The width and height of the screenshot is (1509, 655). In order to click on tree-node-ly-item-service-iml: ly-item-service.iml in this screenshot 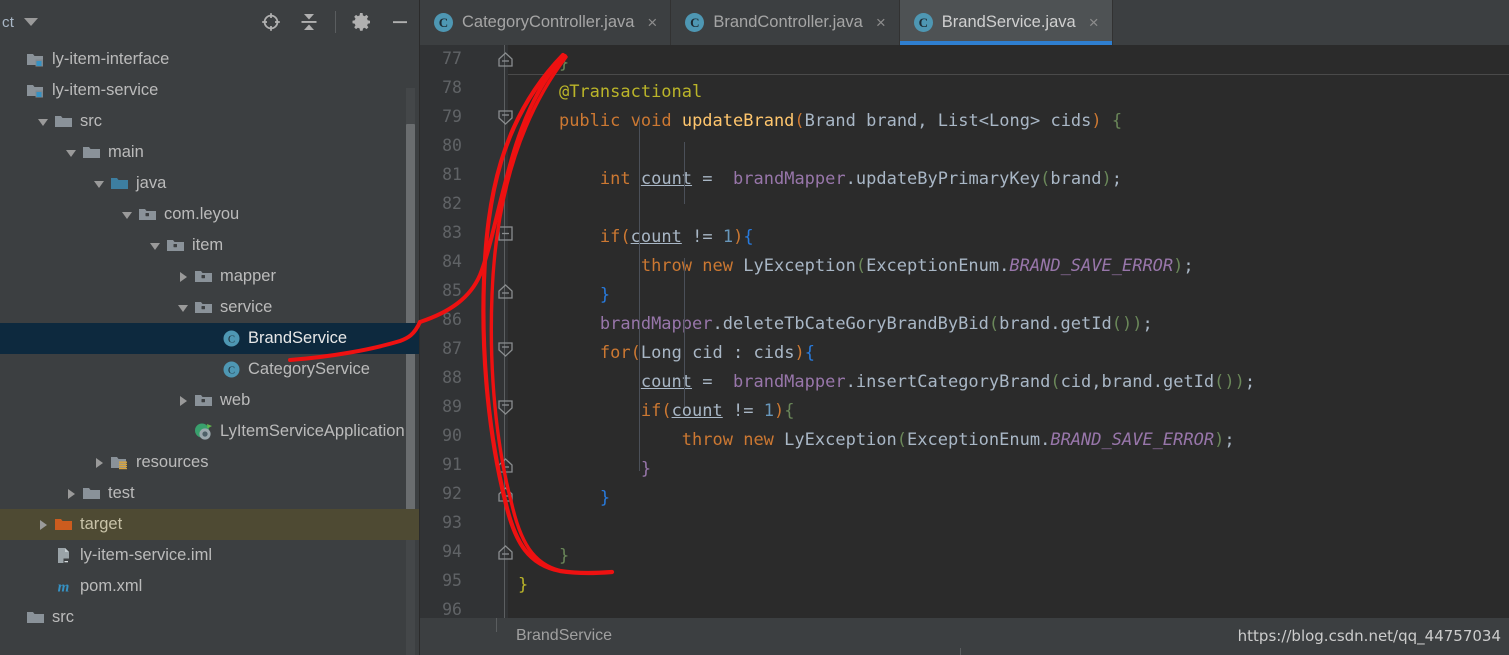, I will do `click(210, 555)`.